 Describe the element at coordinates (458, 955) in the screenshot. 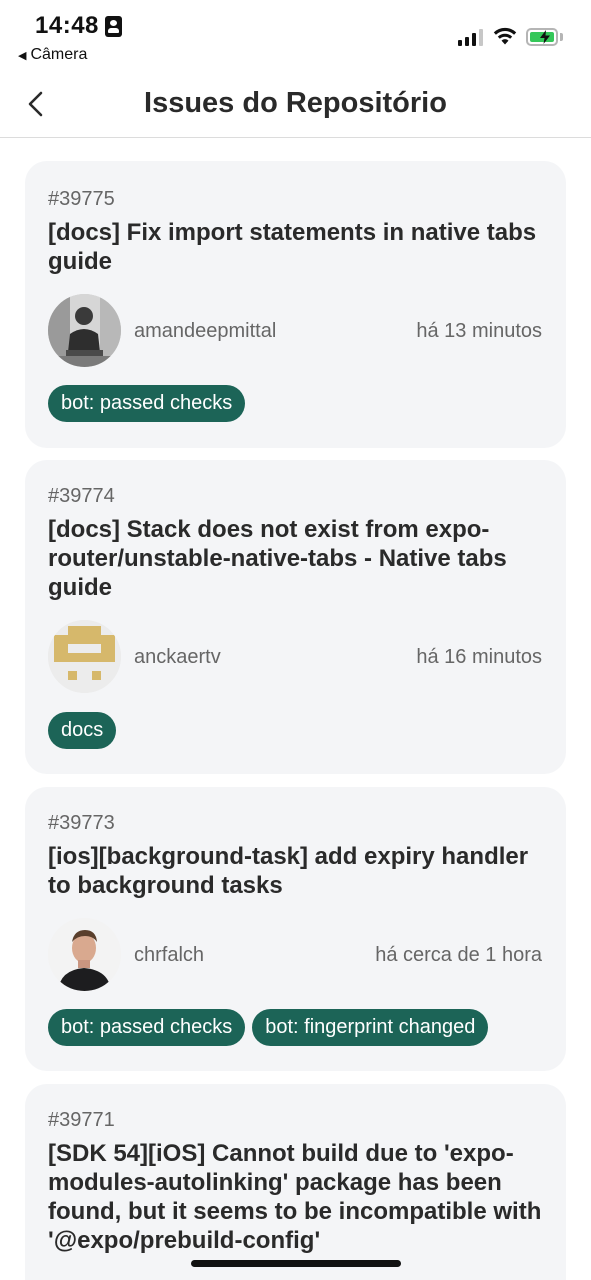

I see `issue-time-ago: há cerca de 1 hora` at that location.